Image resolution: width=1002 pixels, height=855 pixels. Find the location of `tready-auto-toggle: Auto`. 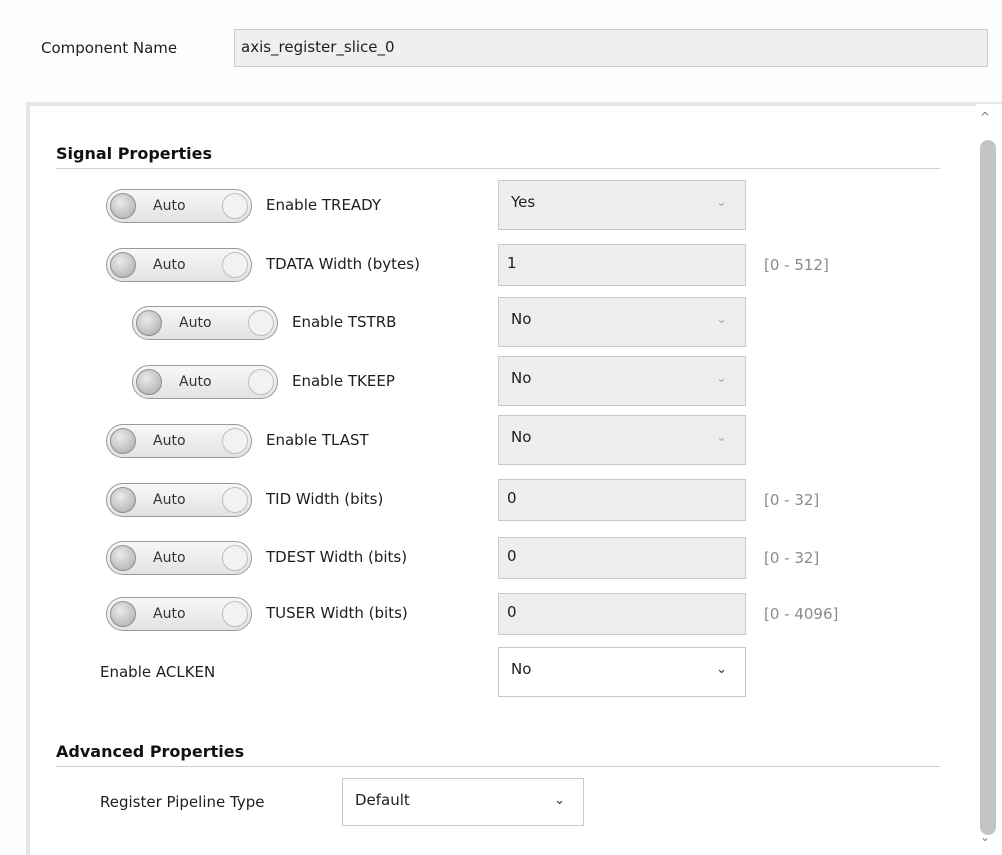

tready-auto-toggle: Auto is located at coordinates (179, 206).